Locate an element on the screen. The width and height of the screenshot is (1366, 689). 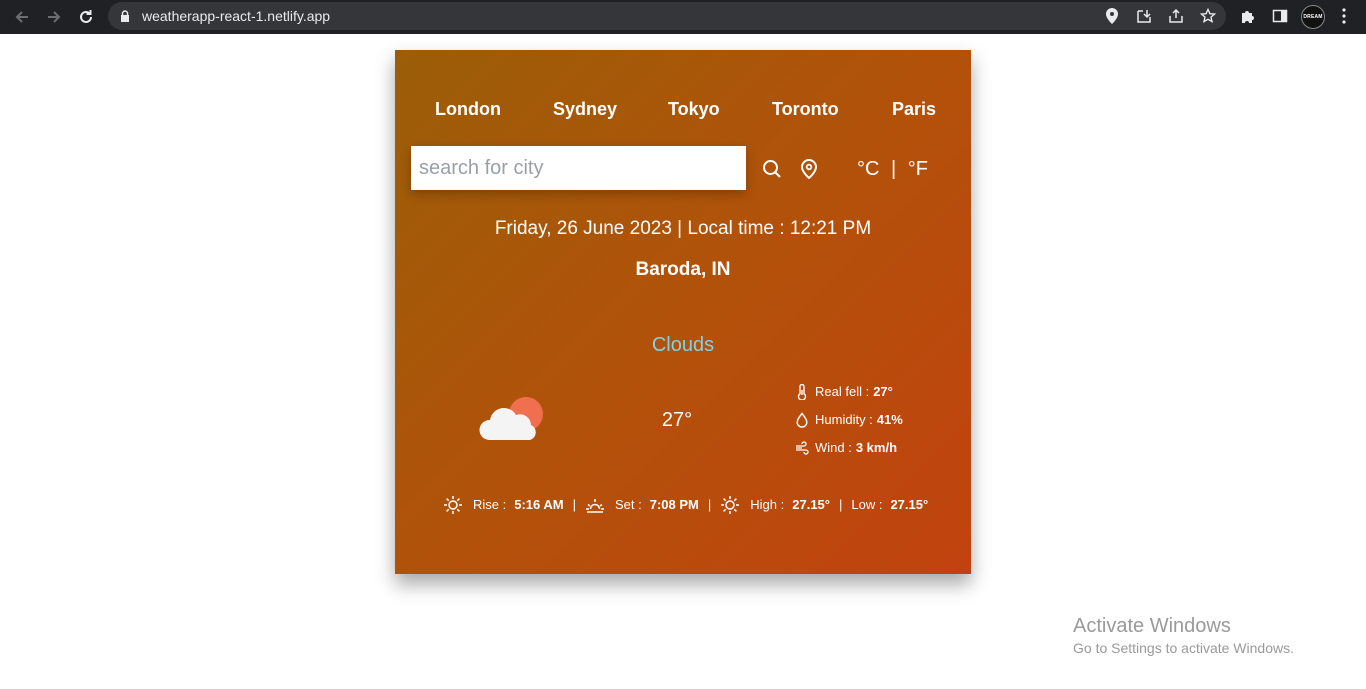
unit-toggle: °C | °F is located at coordinates (892, 169).